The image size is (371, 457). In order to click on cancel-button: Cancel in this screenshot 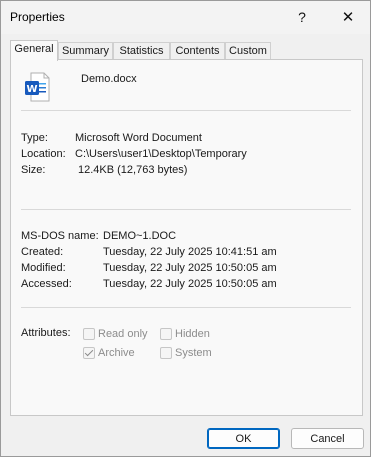, I will do `click(327, 438)`.